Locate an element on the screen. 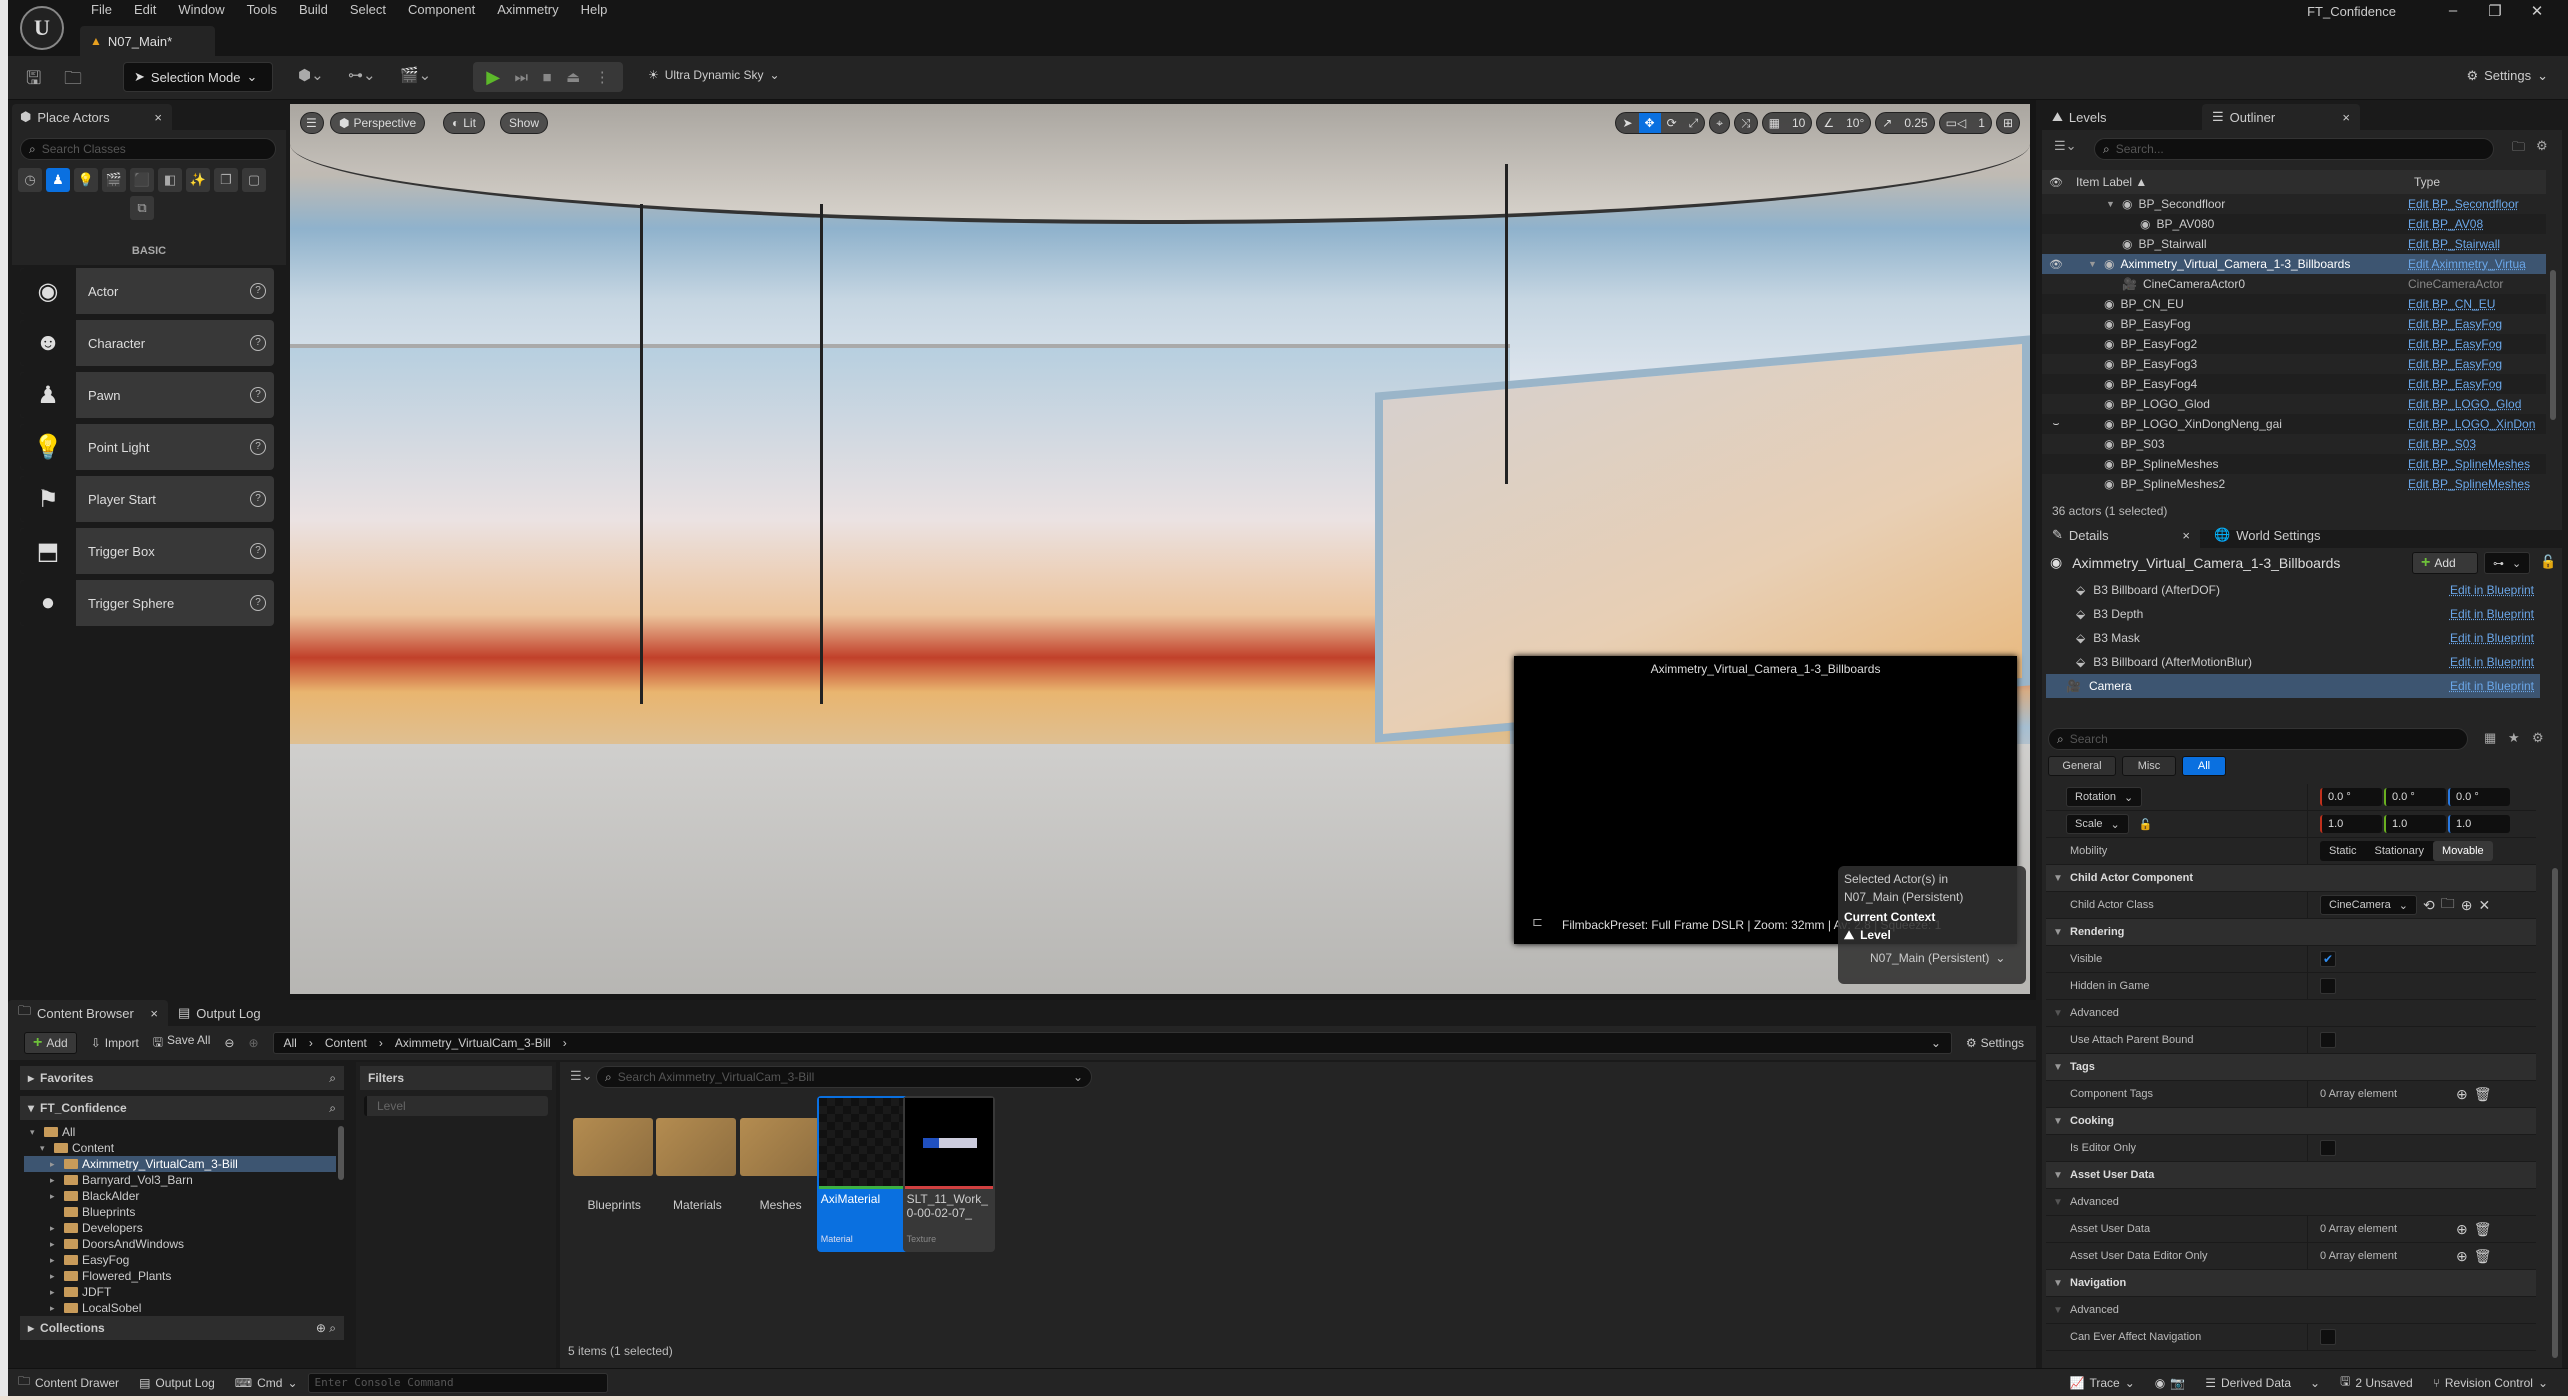 The image size is (2568, 1400). search-classes-input: ⌕ Search Classes is located at coordinates (148, 149).